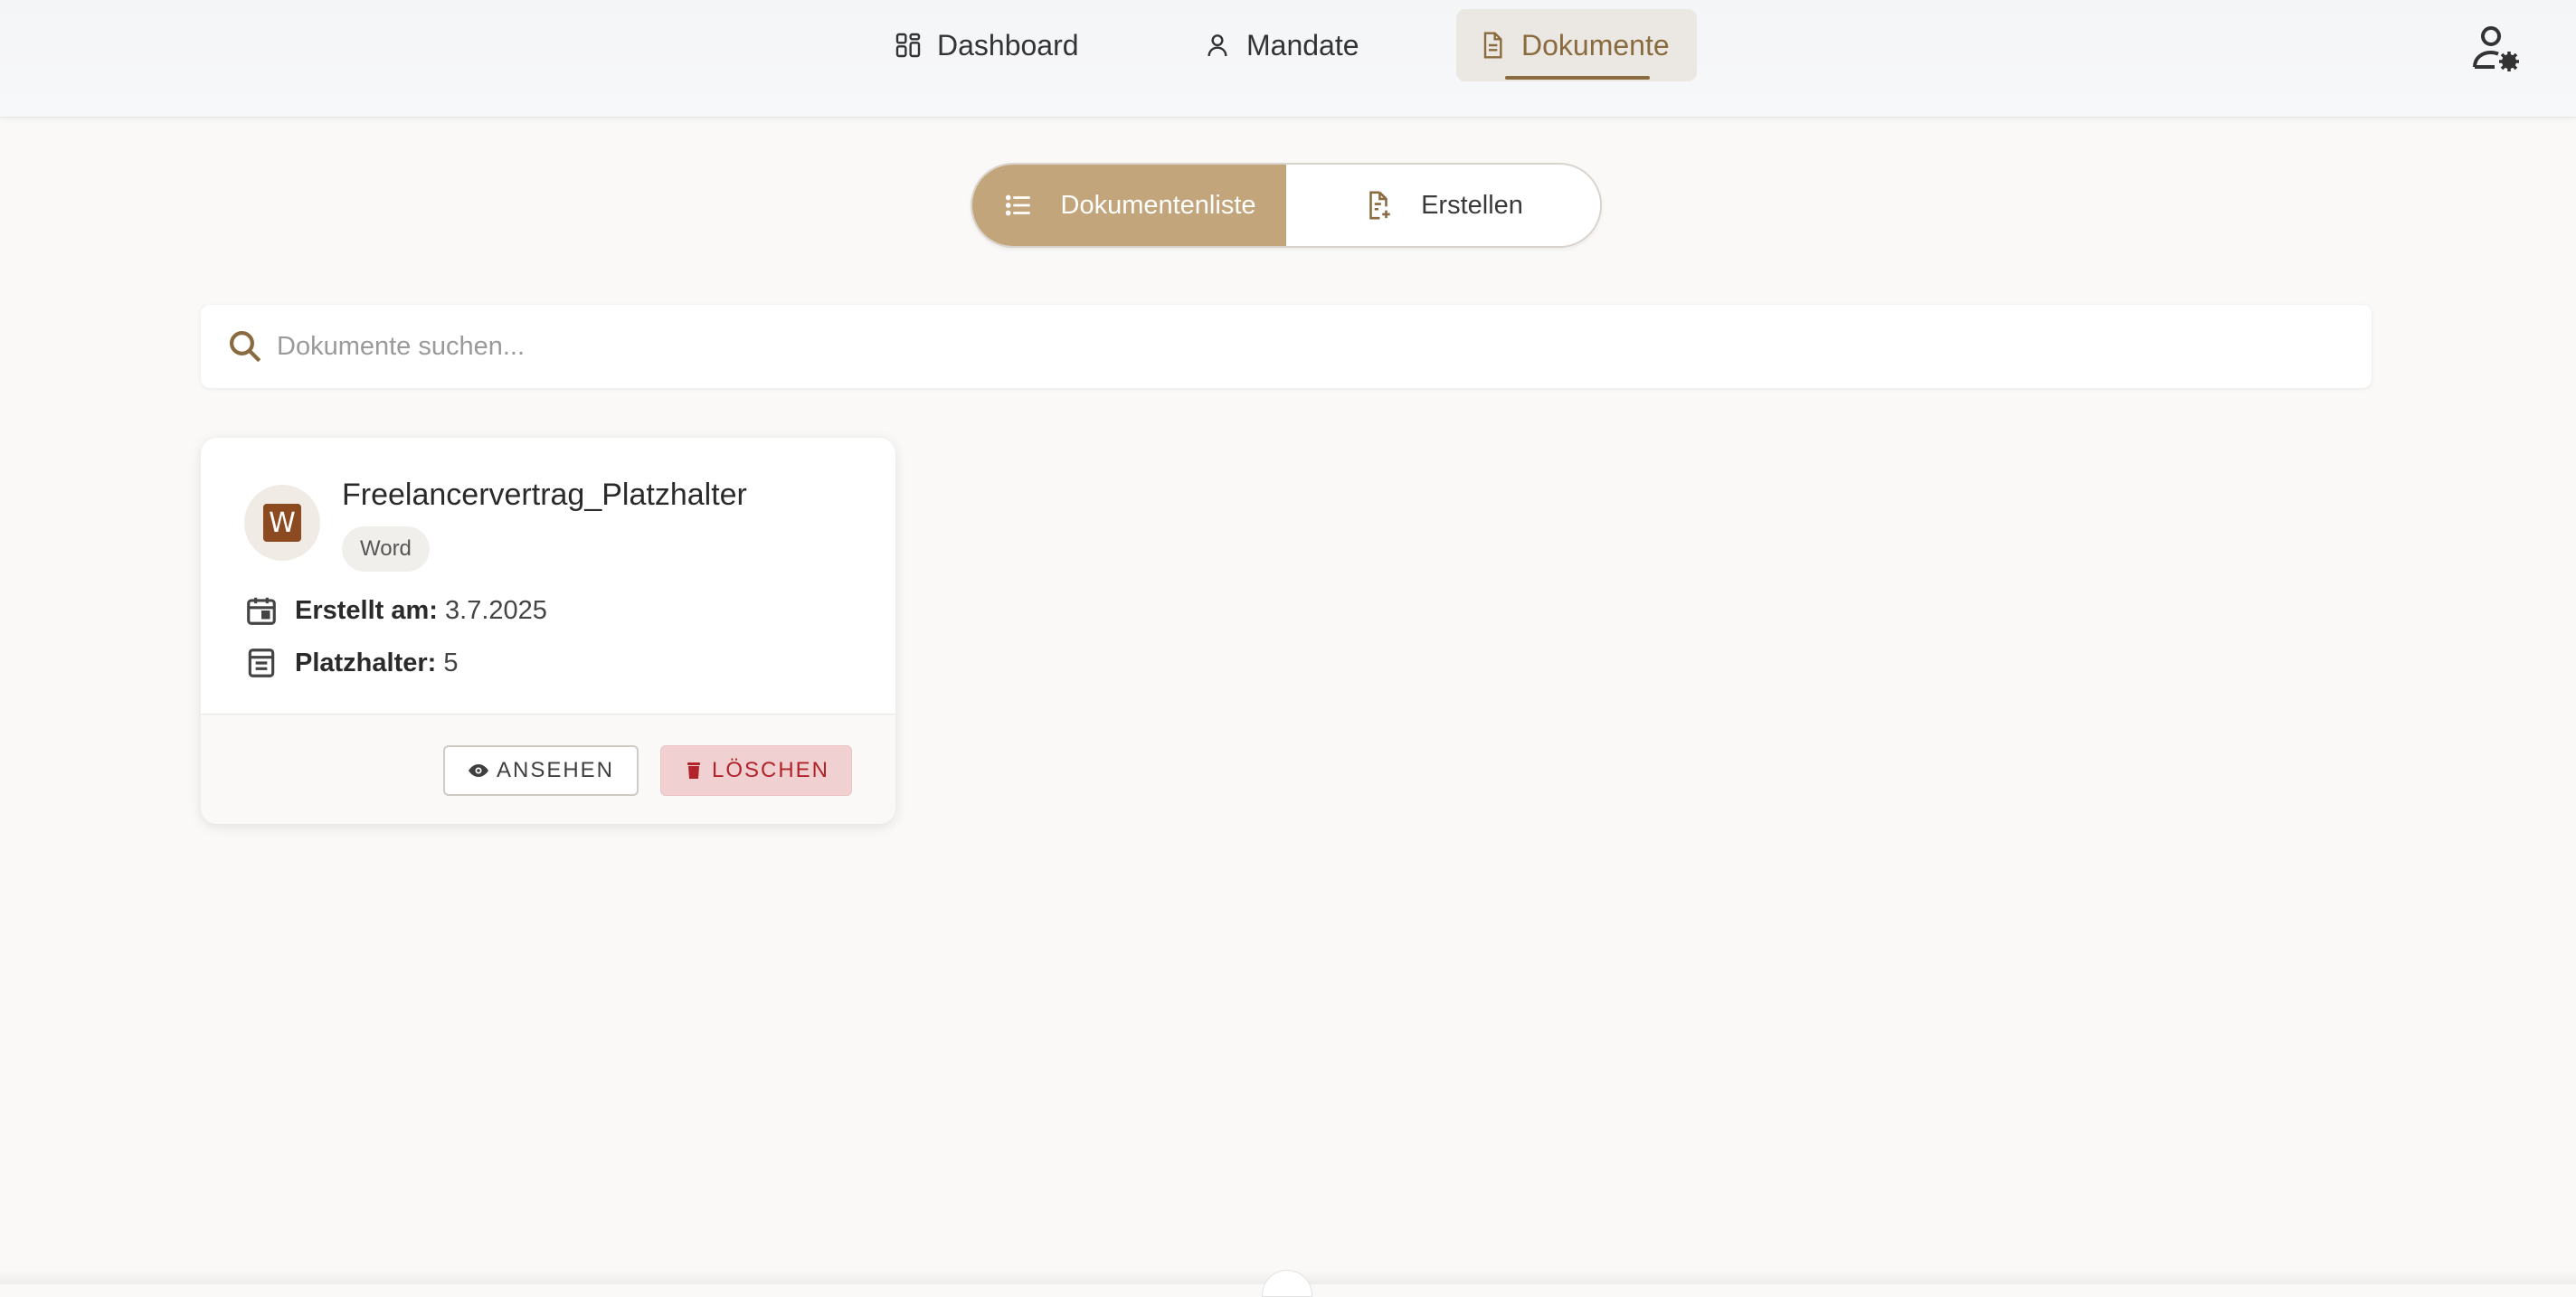 This screenshot has width=2576, height=1297. I want to click on nav-item-dashboard: Dashboard, so click(987, 45).